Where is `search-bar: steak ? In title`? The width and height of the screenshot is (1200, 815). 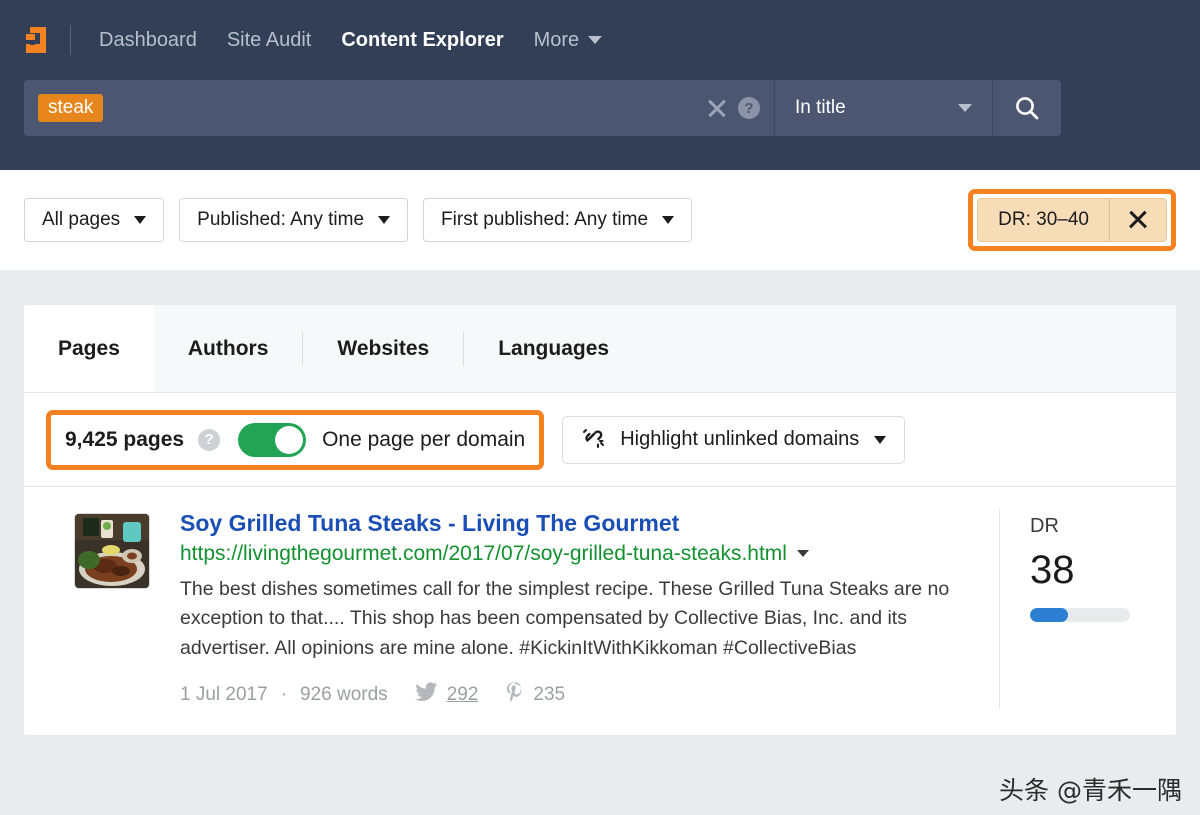
search-bar: steak ? In title is located at coordinates (542, 108).